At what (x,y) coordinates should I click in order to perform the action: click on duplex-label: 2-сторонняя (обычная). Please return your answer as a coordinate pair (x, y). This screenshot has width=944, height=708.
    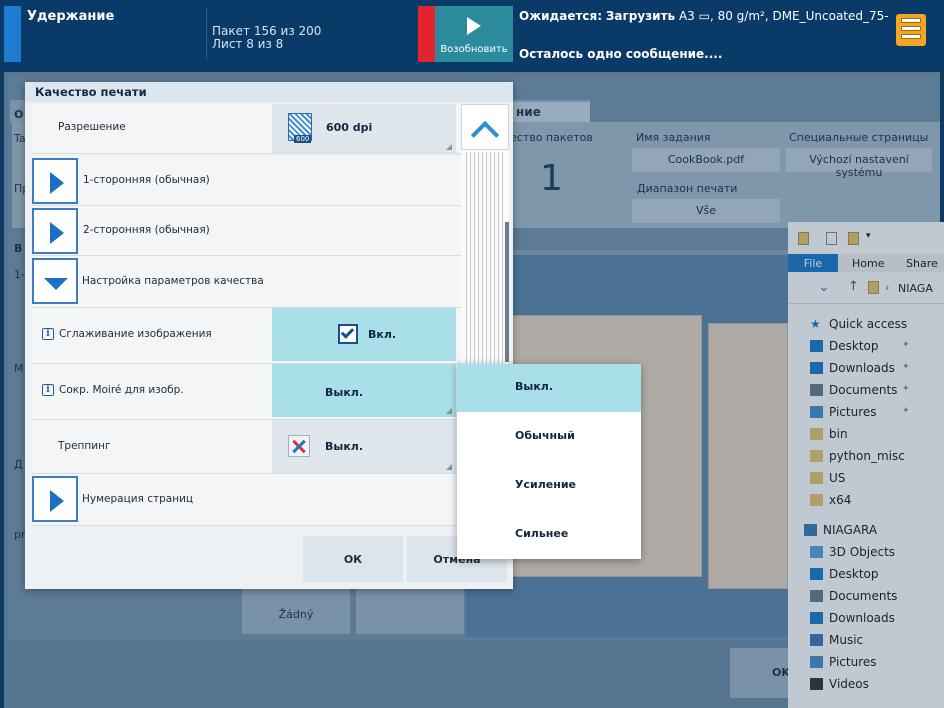
    Looking at the image, I should click on (146, 230).